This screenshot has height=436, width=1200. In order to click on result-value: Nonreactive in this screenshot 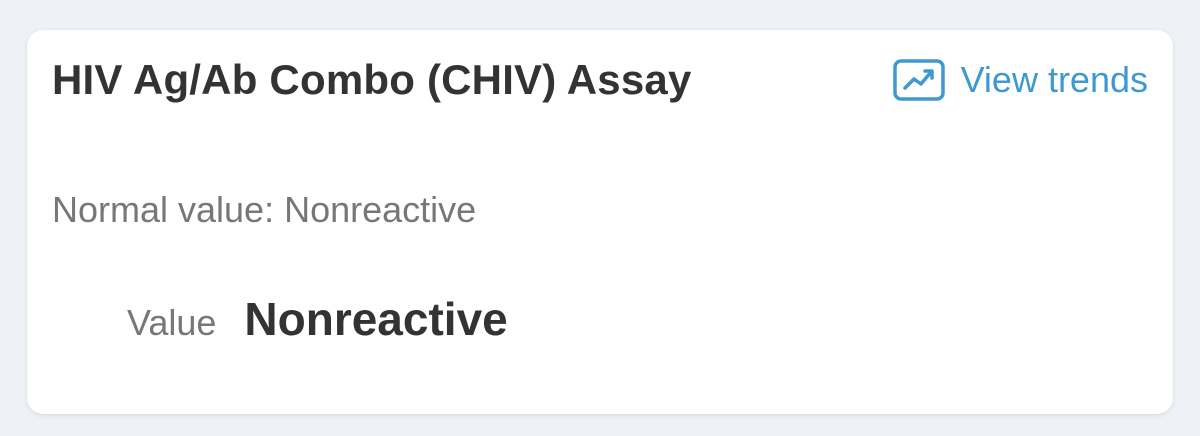, I will do `click(376, 319)`.